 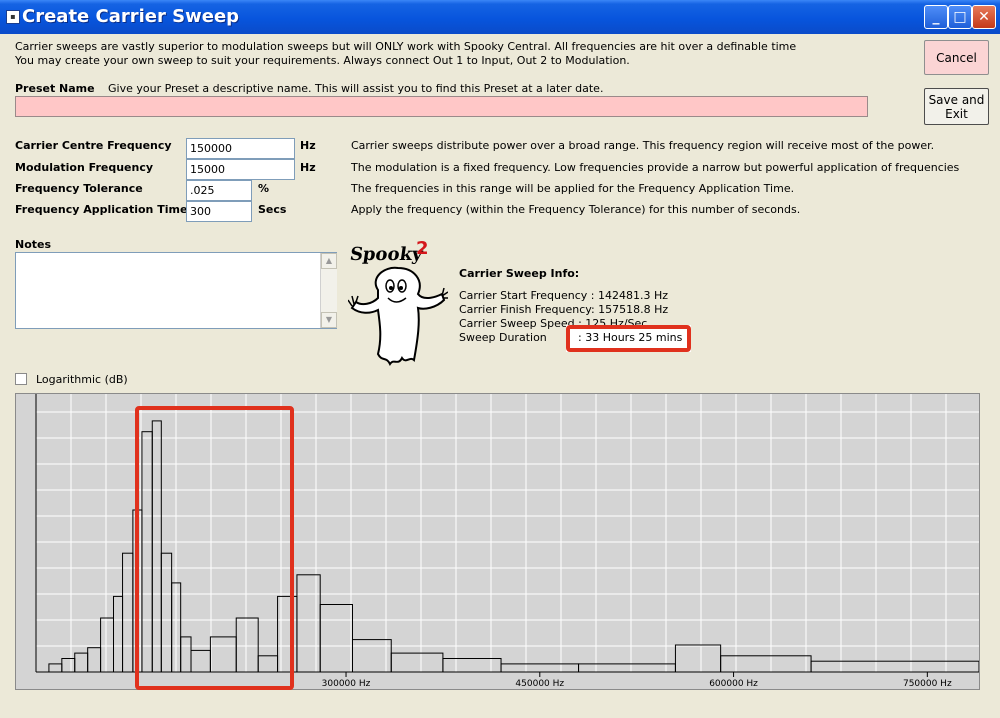 What do you see at coordinates (984, 17) in the screenshot?
I see `close-button: ✕` at bounding box center [984, 17].